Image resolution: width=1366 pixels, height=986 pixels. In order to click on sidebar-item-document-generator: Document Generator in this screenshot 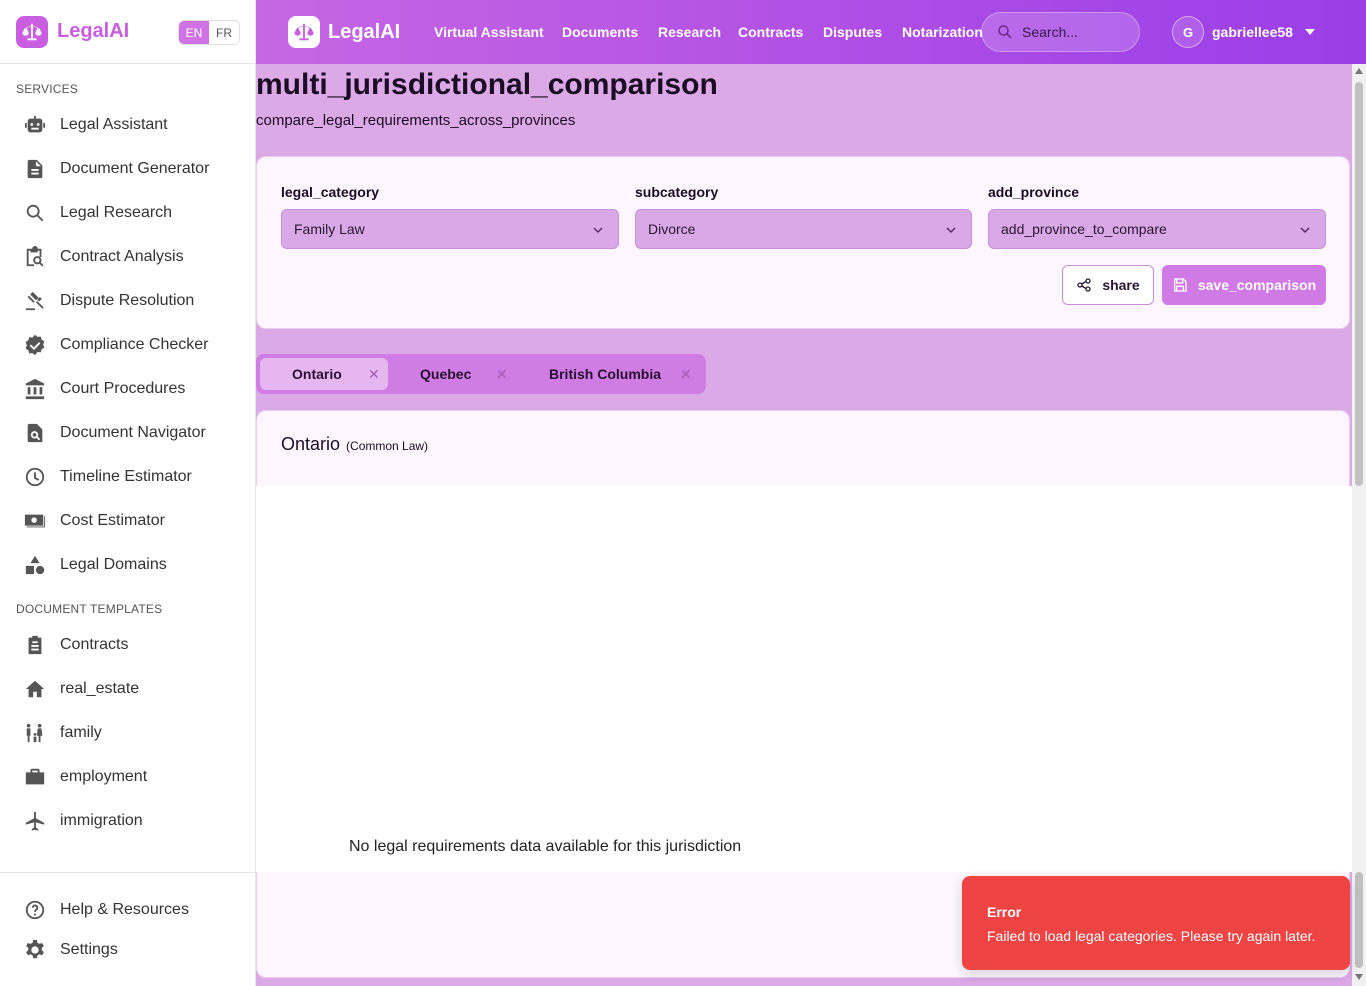, I will do `click(130, 169)`.